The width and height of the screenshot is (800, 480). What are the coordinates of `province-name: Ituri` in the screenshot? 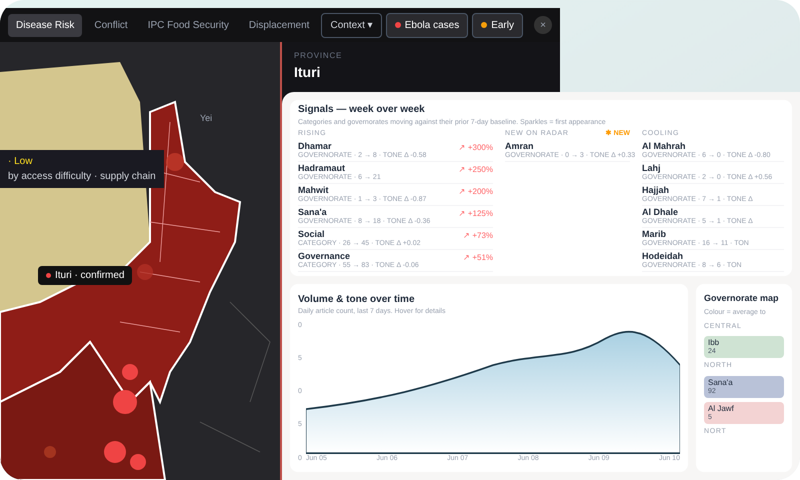 It's located at (308, 72).